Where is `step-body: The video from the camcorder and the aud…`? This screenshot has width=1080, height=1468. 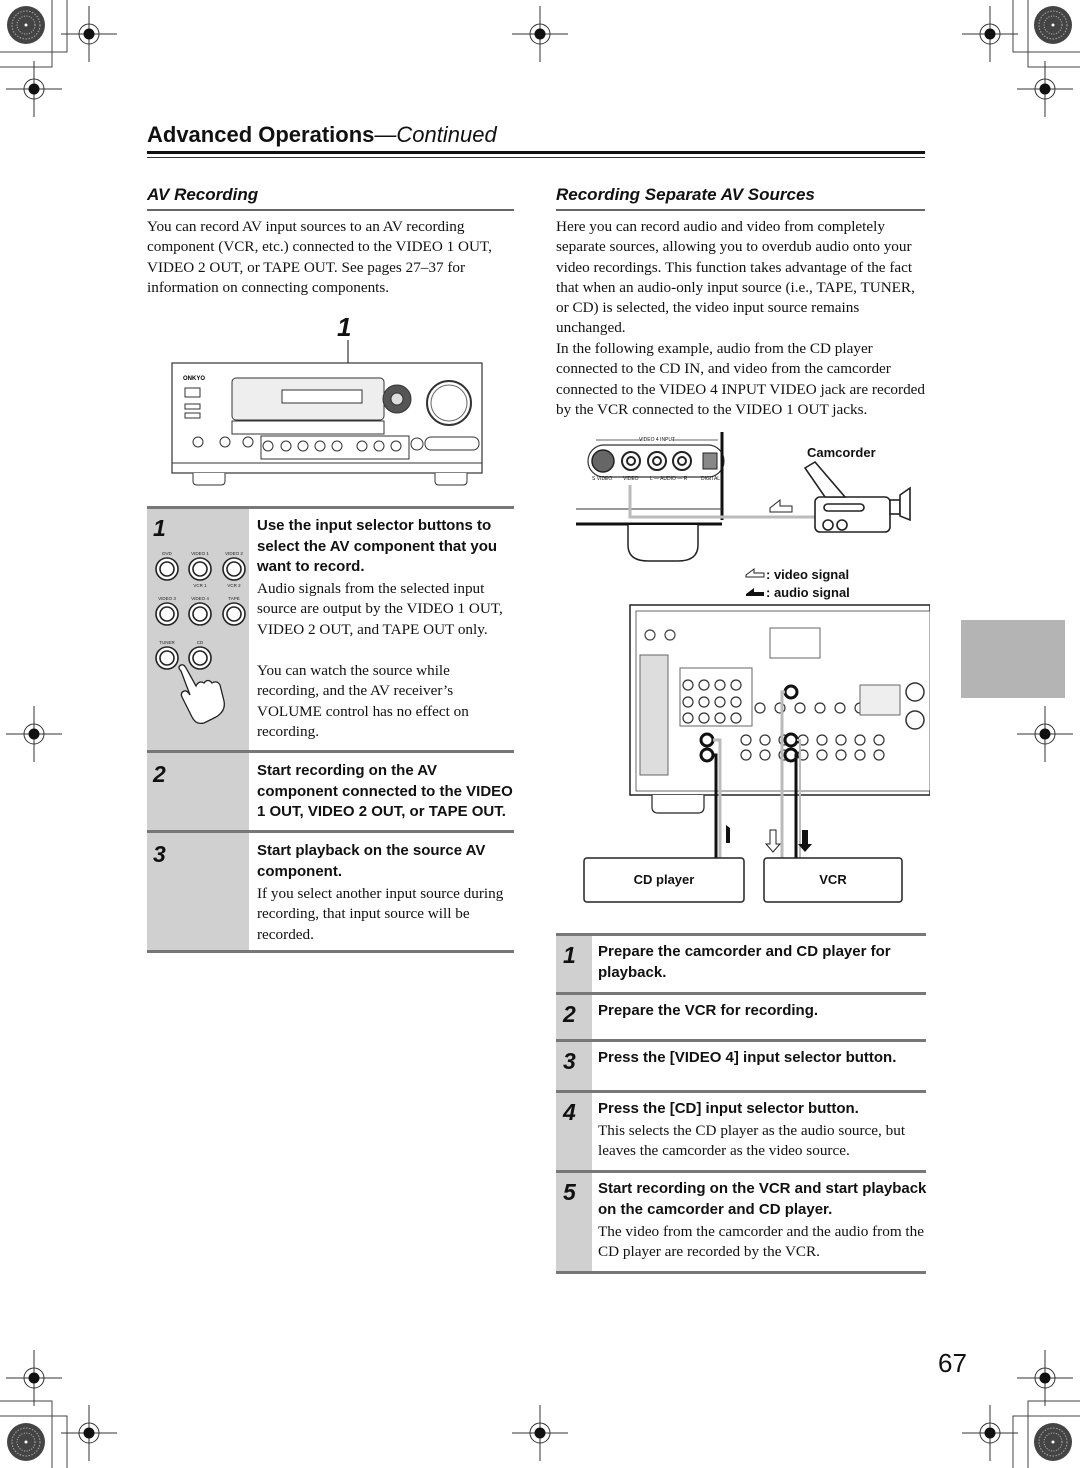
step-body: The video from the camcorder and the aud… is located at coordinates (761, 1242).